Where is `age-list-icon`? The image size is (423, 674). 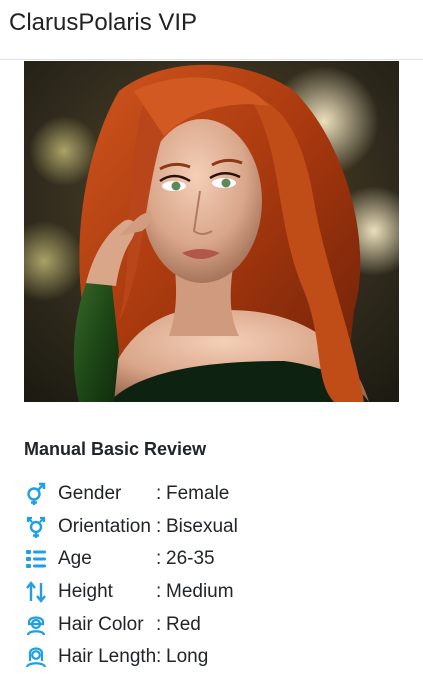 age-list-icon is located at coordinates (38, 559).